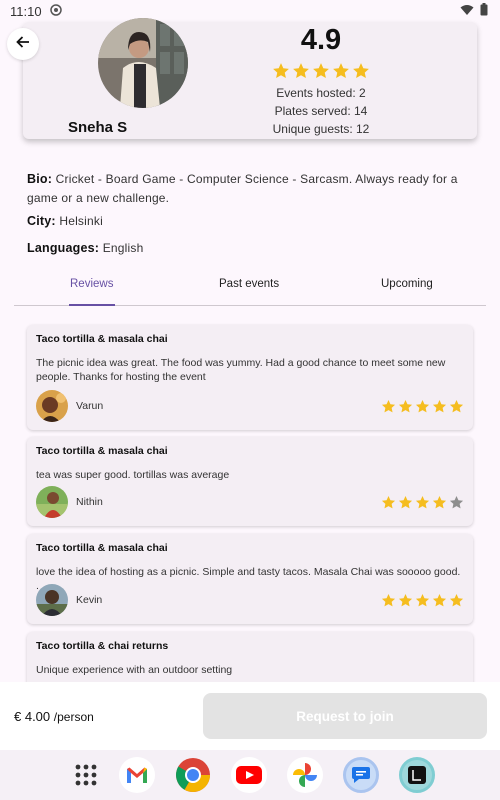 This screenshot has width=500, height=800. I want to click on tab-past-events: Past events, so click(249, 284).